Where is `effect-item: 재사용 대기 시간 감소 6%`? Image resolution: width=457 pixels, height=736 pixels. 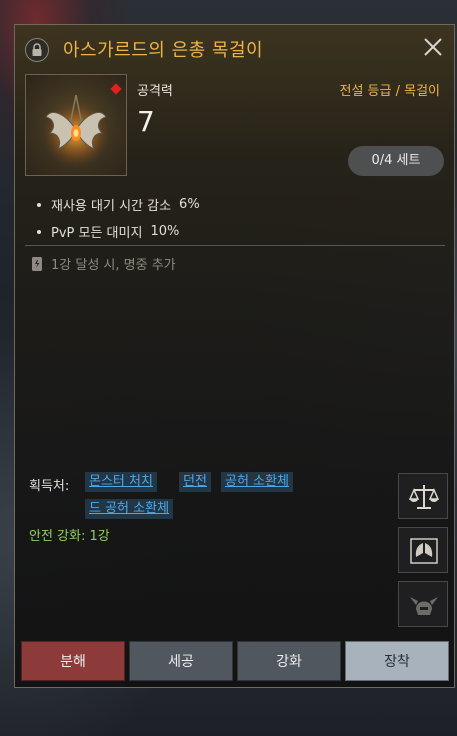 effect-item: 재사용 대기 시간 감소 6% is located at coordinates (118, 204).